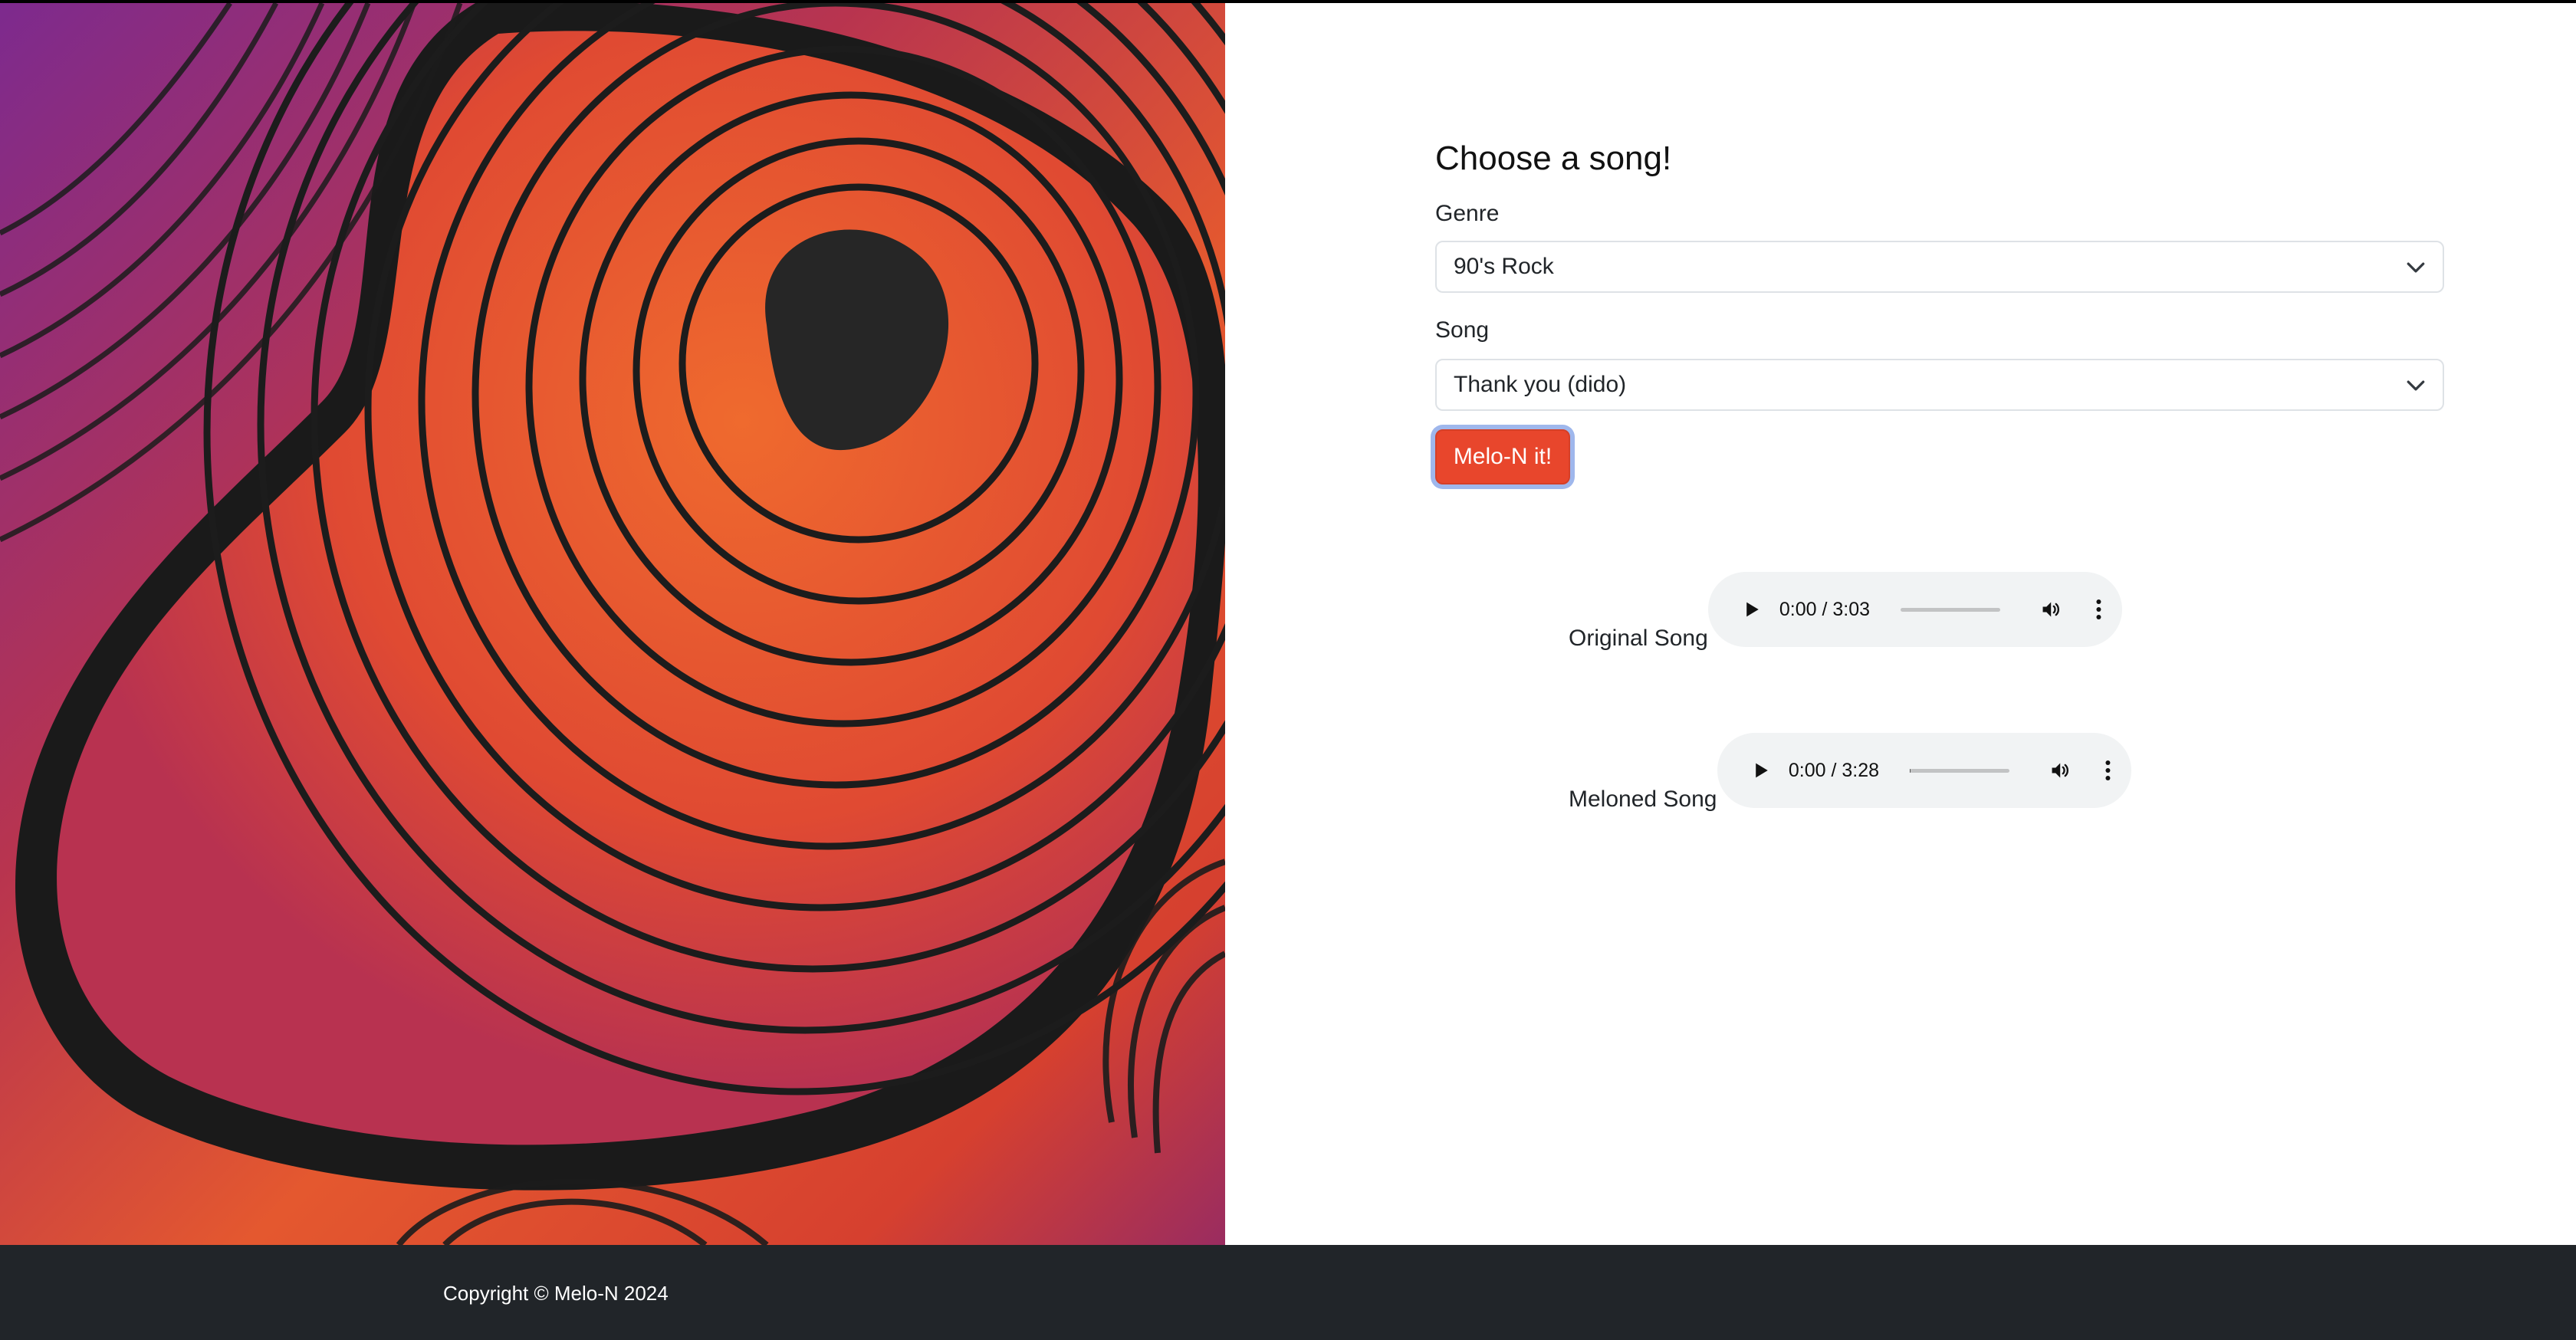 This screenshot has width=2576, height=1340. What do you see at coordinates (1939, 385) in the screenshot?
I see `song-select: Thank you (dido)` at bounding box center [1939, 385].